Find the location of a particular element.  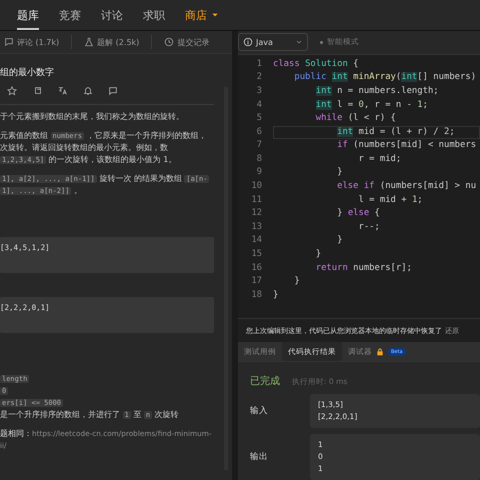

line-number: 4 is located at coordinates (259, 105).